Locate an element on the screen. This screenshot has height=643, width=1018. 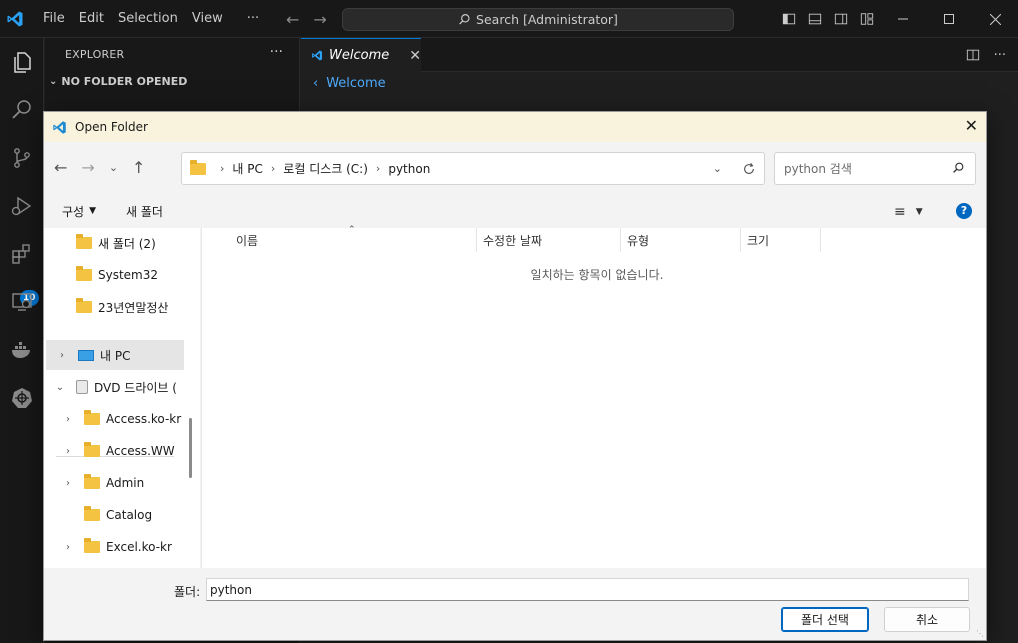
breadcrumb: ‹ Welcome is located at coordinates (349, 83).